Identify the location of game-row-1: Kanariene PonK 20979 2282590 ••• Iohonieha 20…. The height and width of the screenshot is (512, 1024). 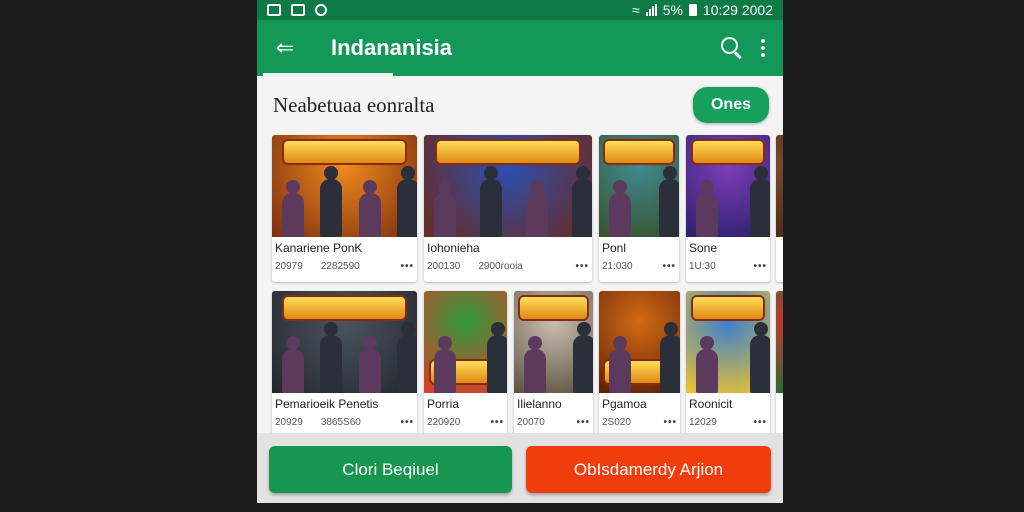
(520, 208).